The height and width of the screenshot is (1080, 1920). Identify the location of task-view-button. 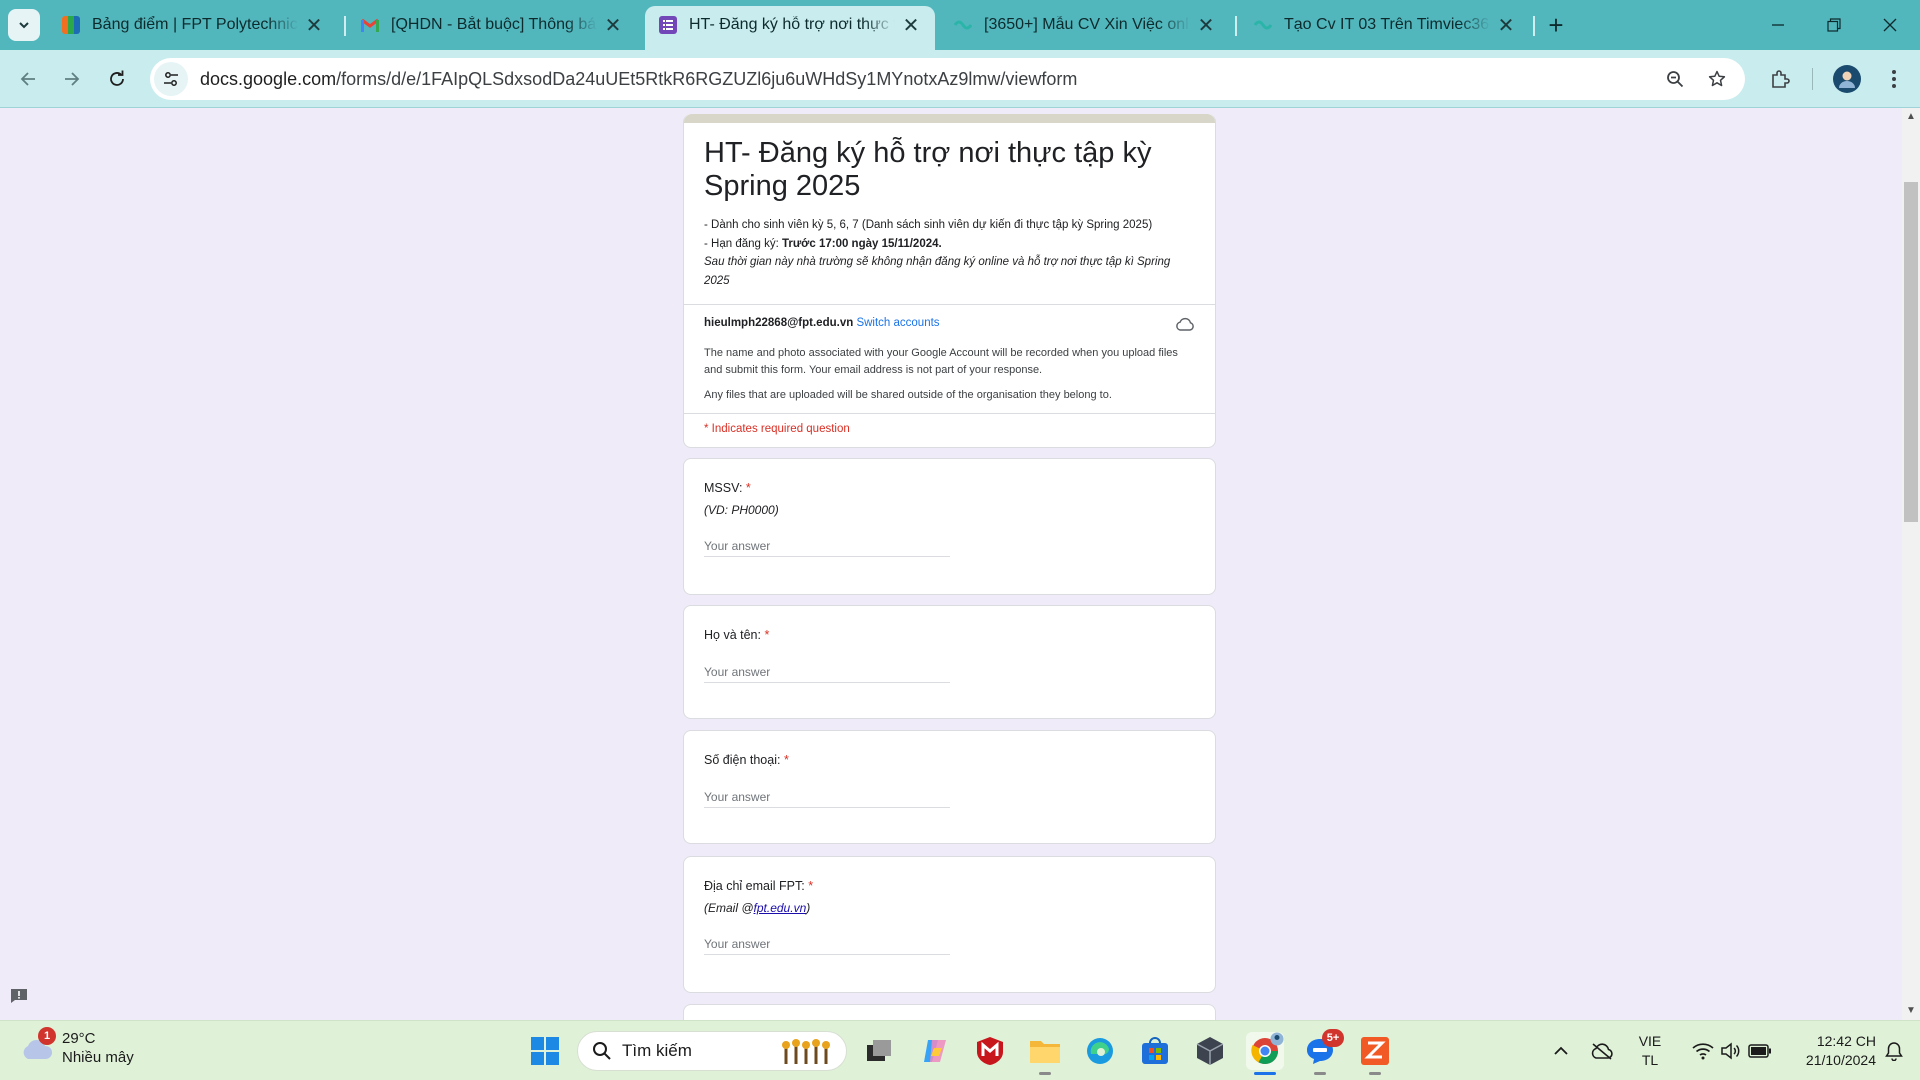
(879, 1051).